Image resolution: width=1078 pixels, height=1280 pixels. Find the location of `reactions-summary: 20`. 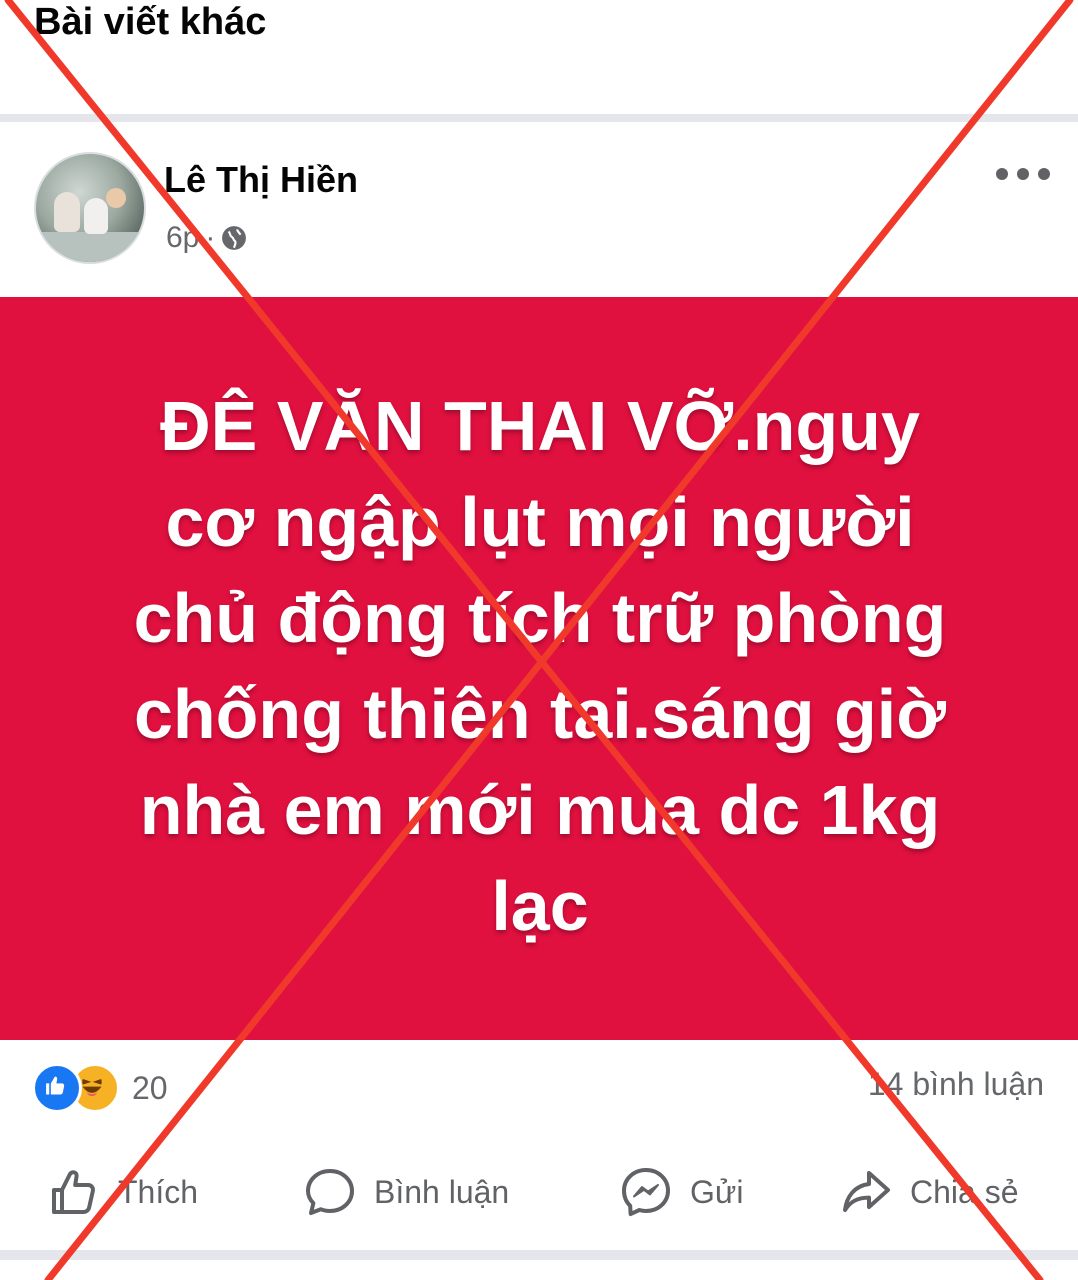

reactions-summary: 20 is located at coordinates (100, 1088).